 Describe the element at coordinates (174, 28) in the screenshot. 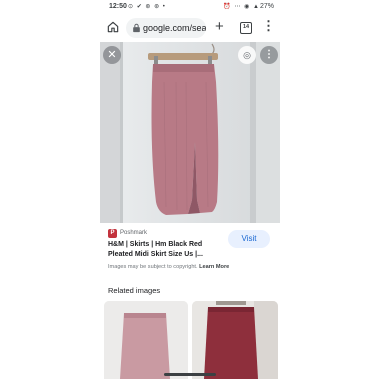

I see `url-text: google.com/sea` at that location.